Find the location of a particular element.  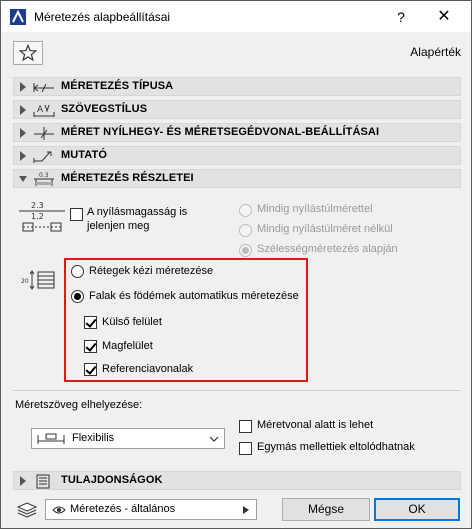

below-line-checkbox is located at coordinates (245, 426).